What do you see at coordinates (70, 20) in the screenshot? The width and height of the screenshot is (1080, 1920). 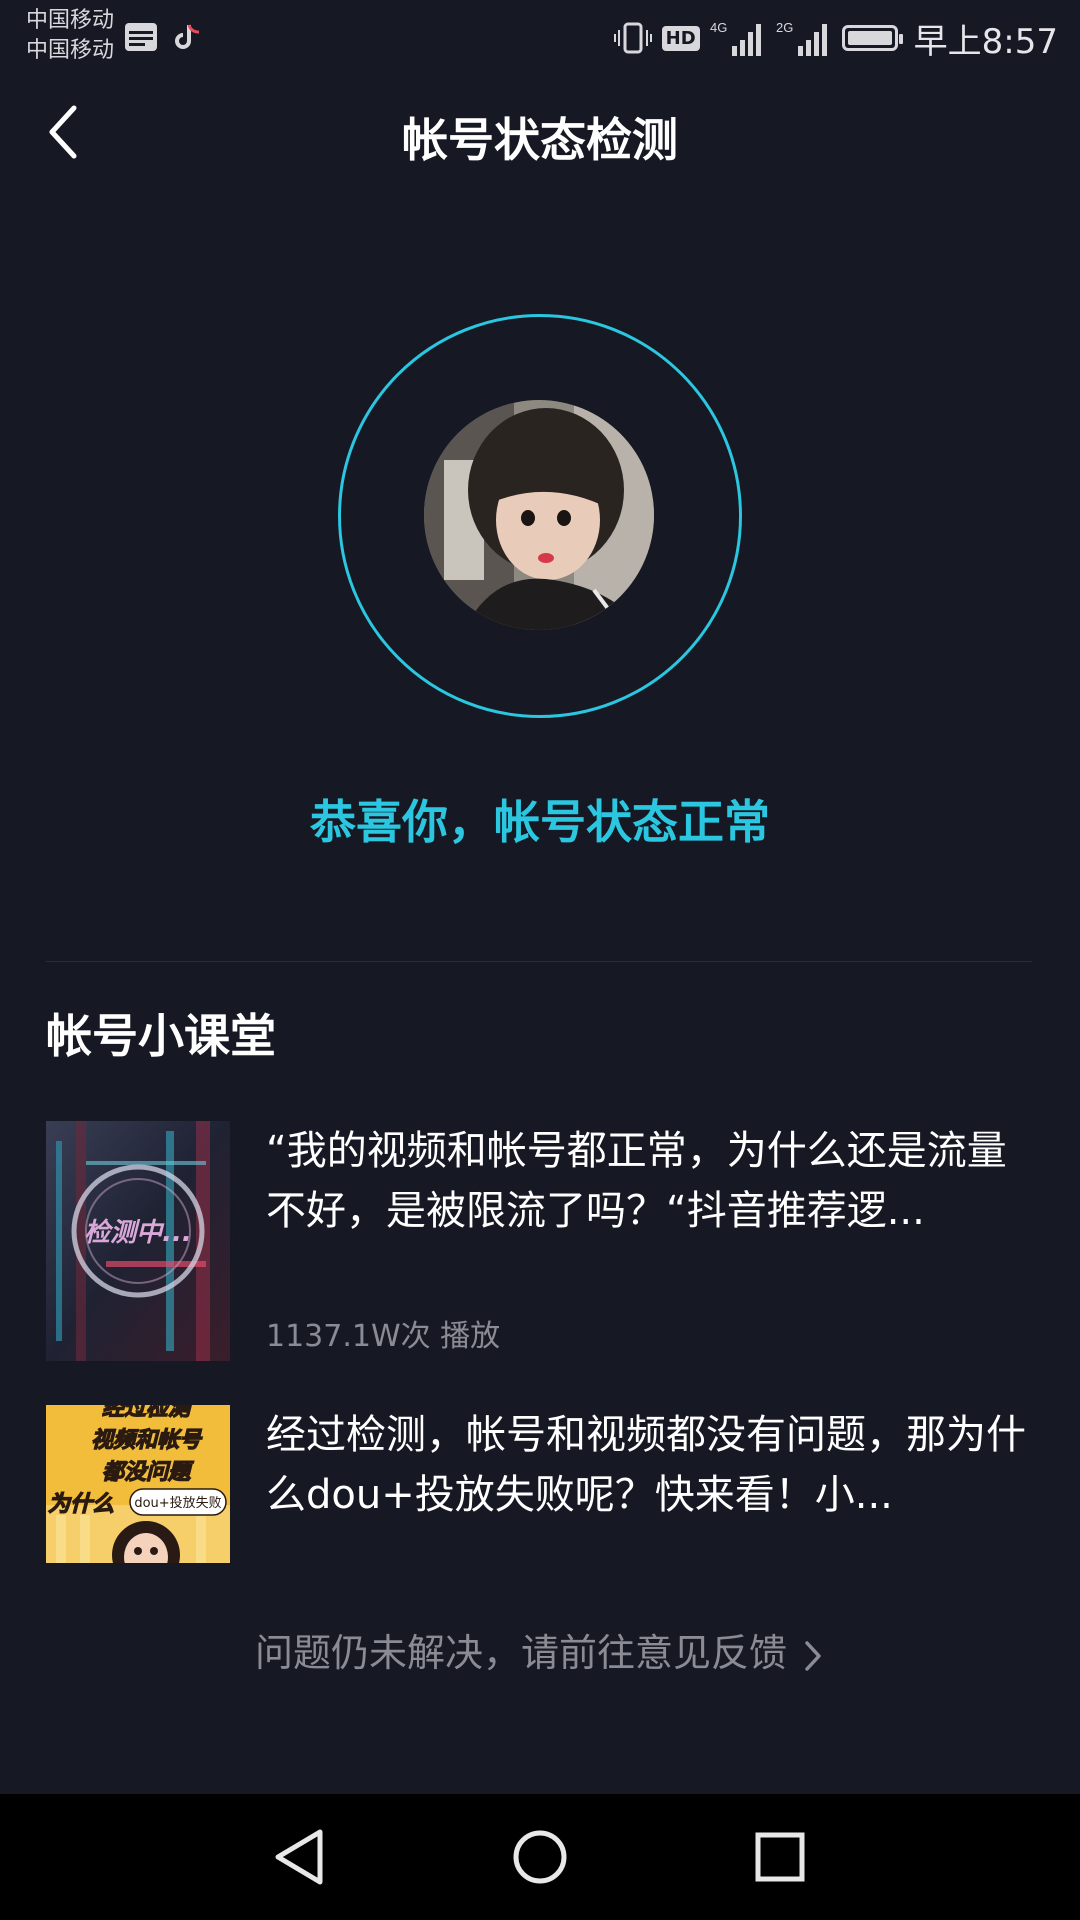 I see `carrier-1: 中国移动` at bounding box center [70, 20].